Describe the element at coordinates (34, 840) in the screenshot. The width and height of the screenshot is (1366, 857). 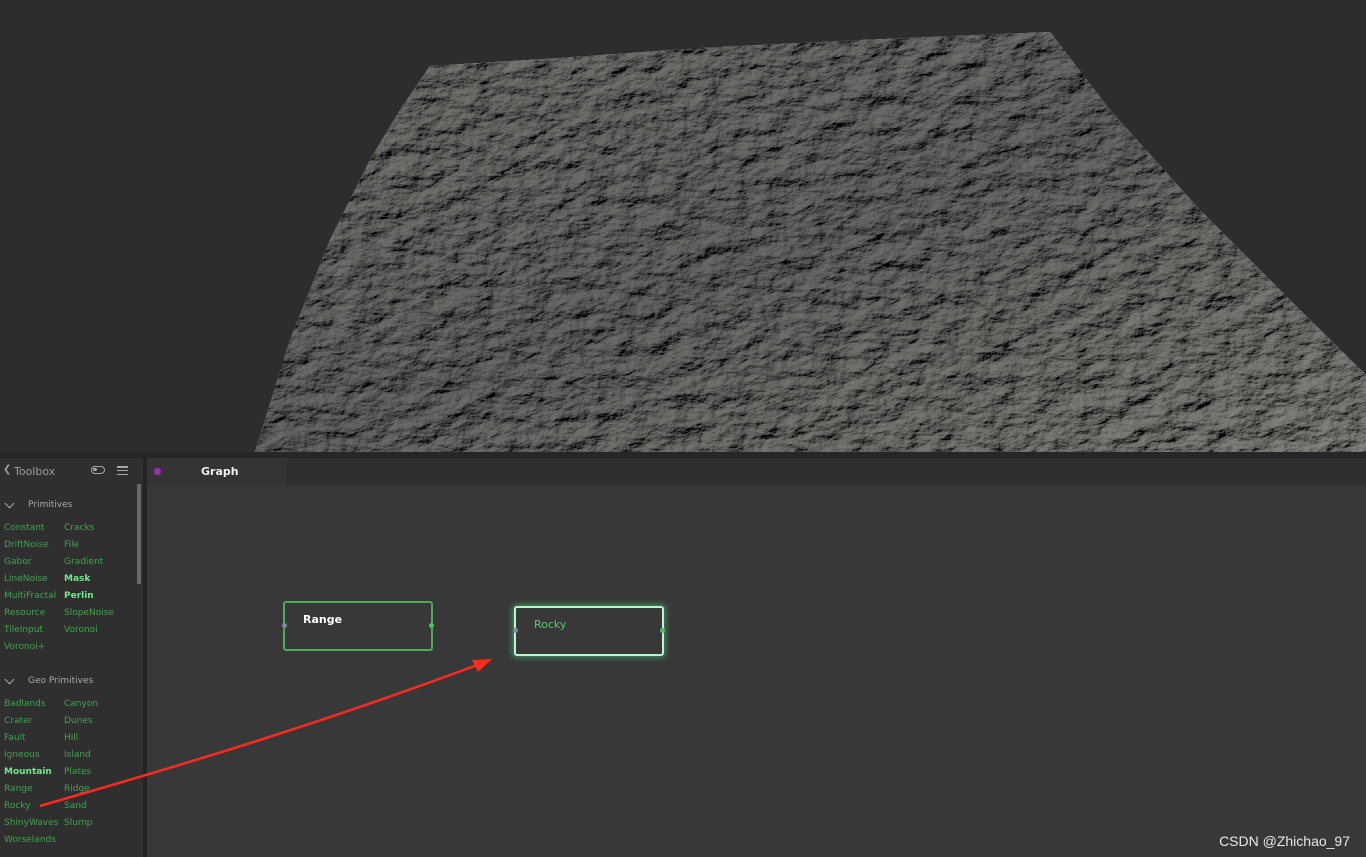
I see `tool-item-worselands: Worselands` at that location.